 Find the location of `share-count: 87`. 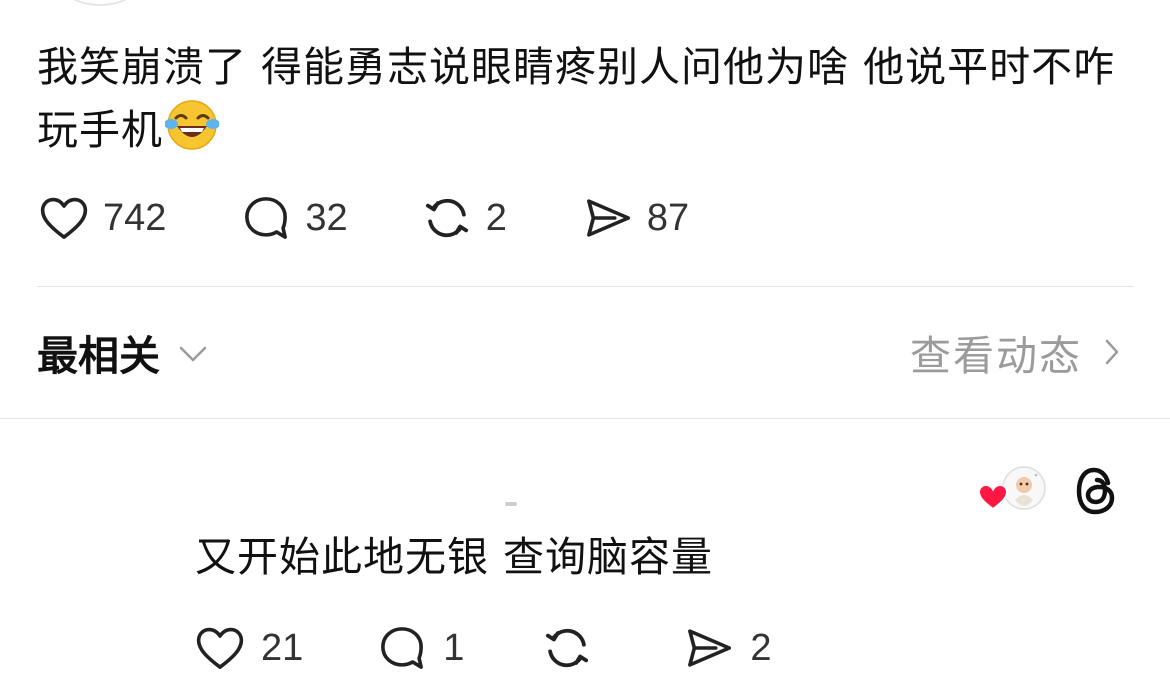

share-count: 87 is located at coordinates (668, 217).